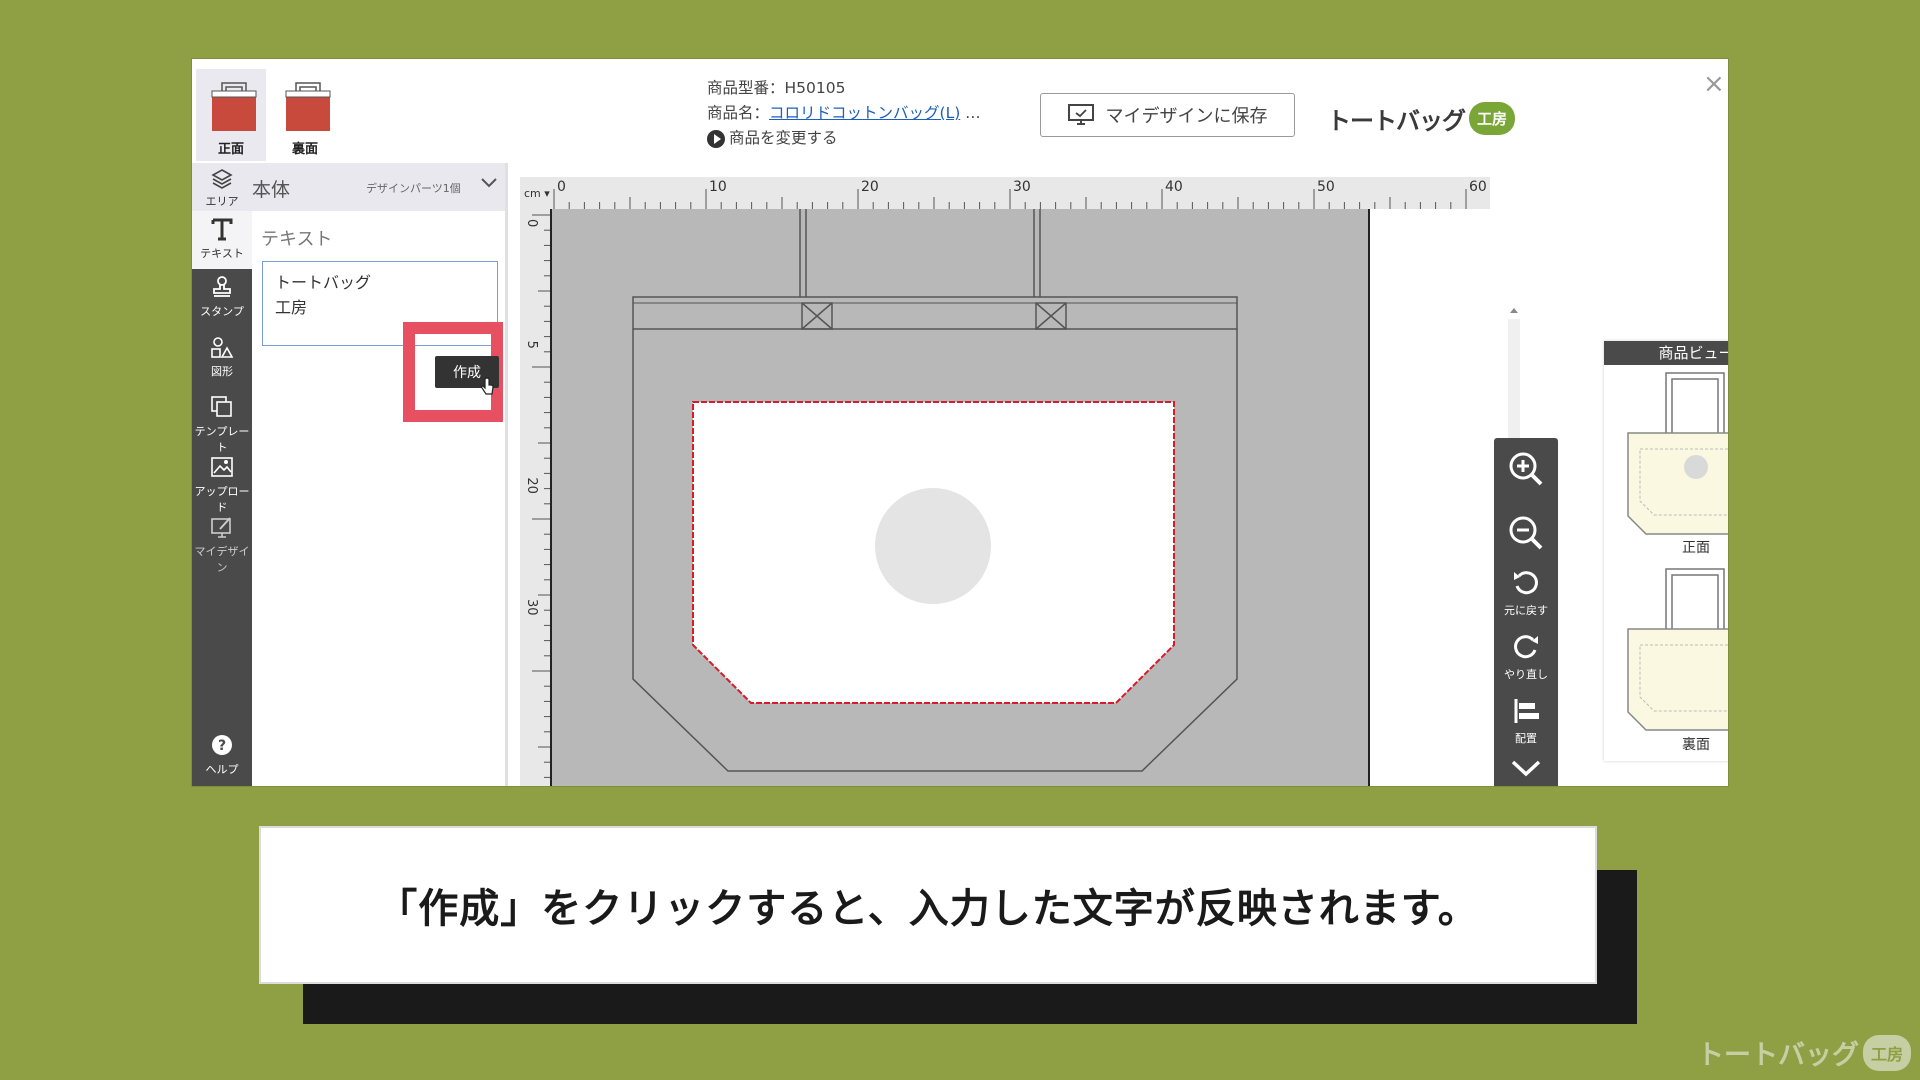 The width and height of the screenshot is (1920, 1080). What do you see at coordinates (487, 386) in the screenshot?
I see `hand-cursor-icon` at bounding box center [487, 386].